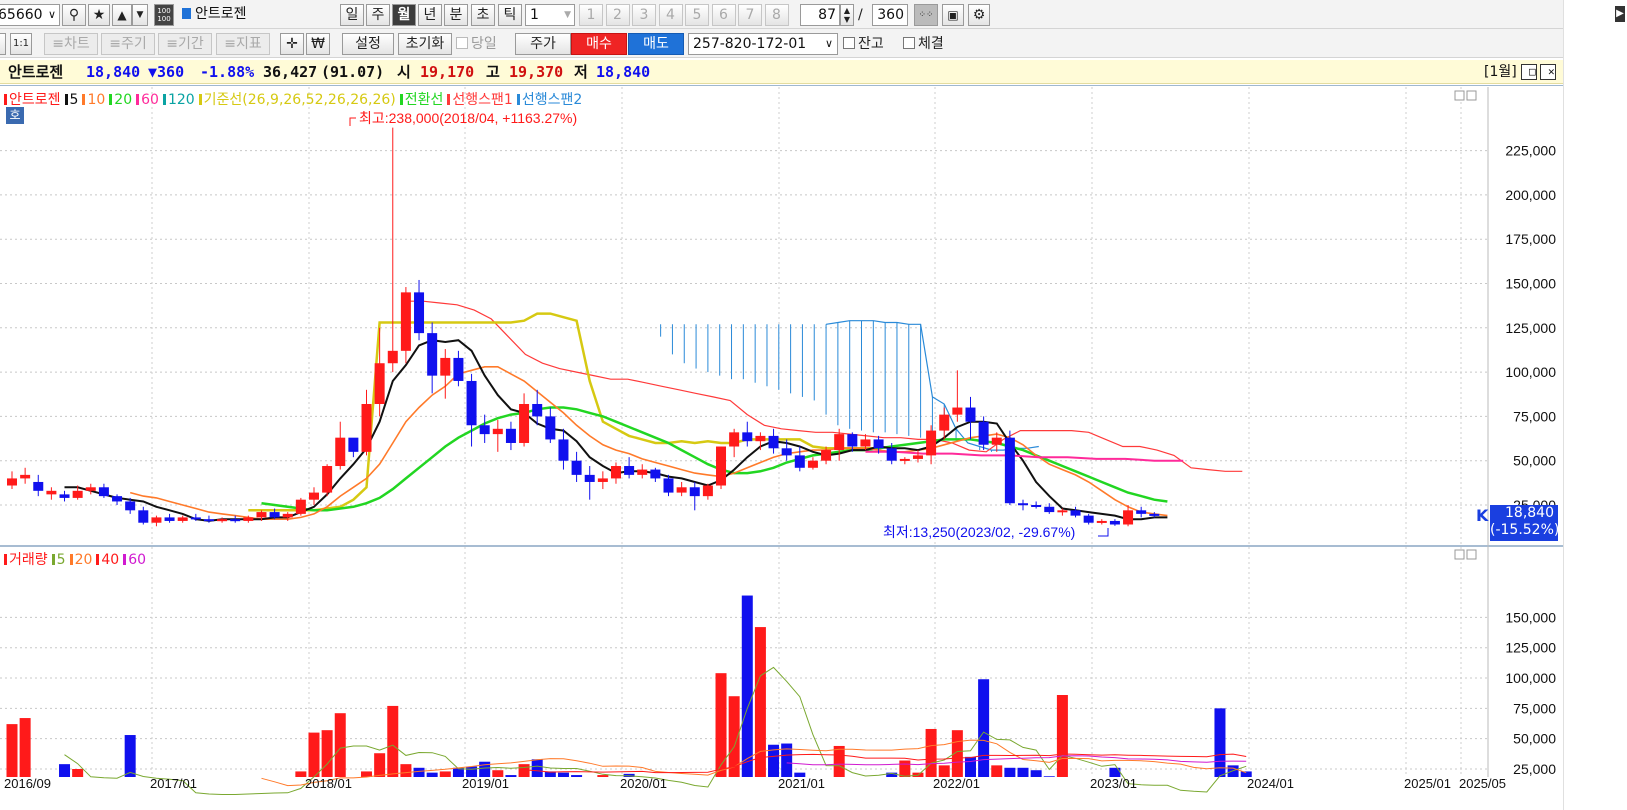 The height and width of the screenshot is (810, 1627). I want to click on close-icon: ✕, so click(1551, 71).